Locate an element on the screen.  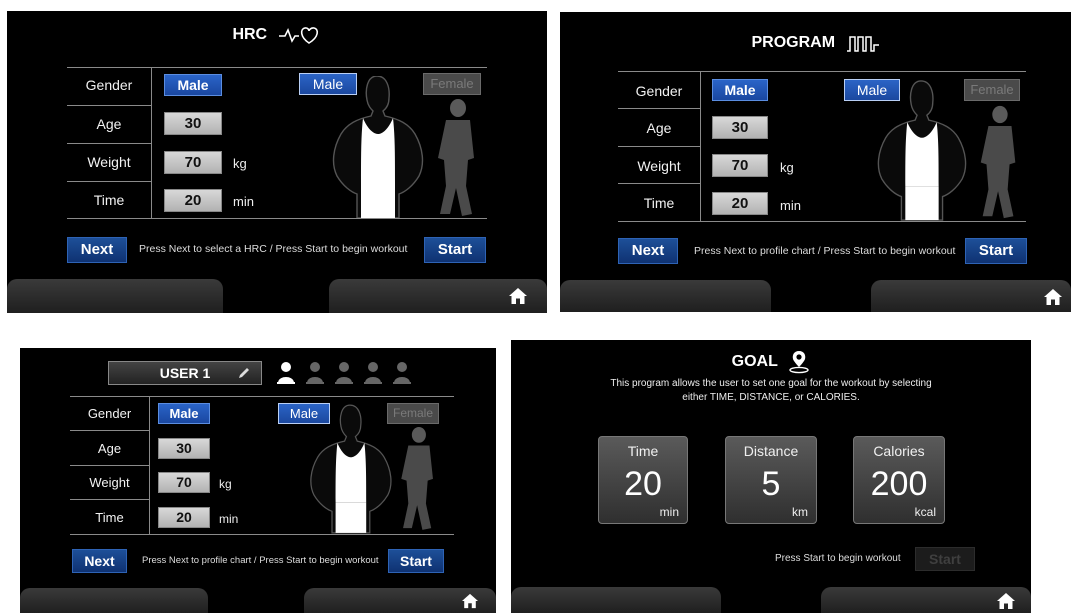
user-name-bar: USER 1 is located at coordinates (185, 373).